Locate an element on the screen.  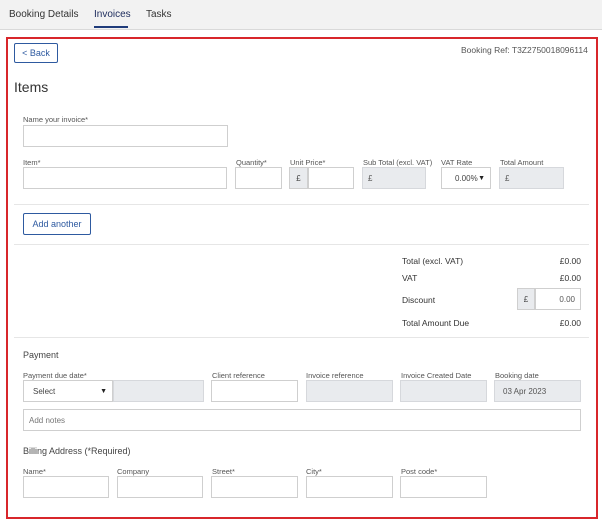
vat-rate-label: VAT Rate is located at coordinates (457, 162).